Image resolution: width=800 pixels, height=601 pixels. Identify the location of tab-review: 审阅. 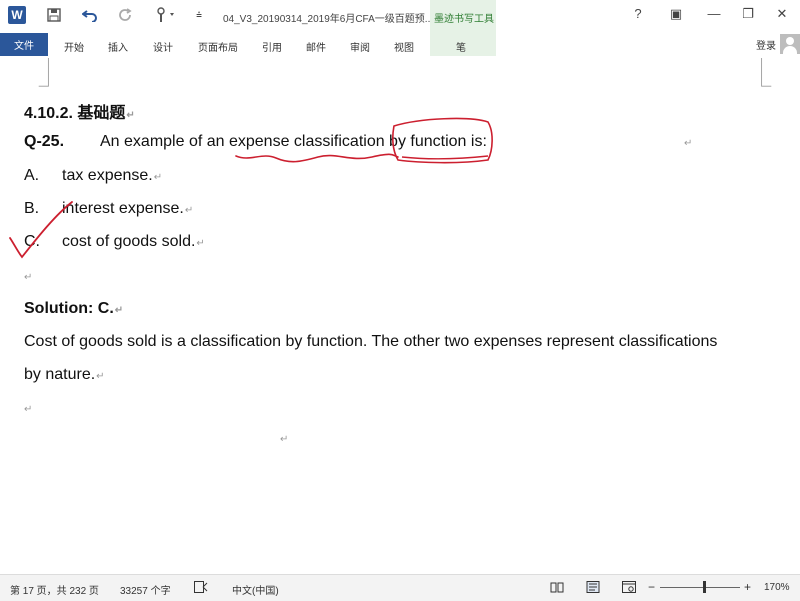
(360, 46).